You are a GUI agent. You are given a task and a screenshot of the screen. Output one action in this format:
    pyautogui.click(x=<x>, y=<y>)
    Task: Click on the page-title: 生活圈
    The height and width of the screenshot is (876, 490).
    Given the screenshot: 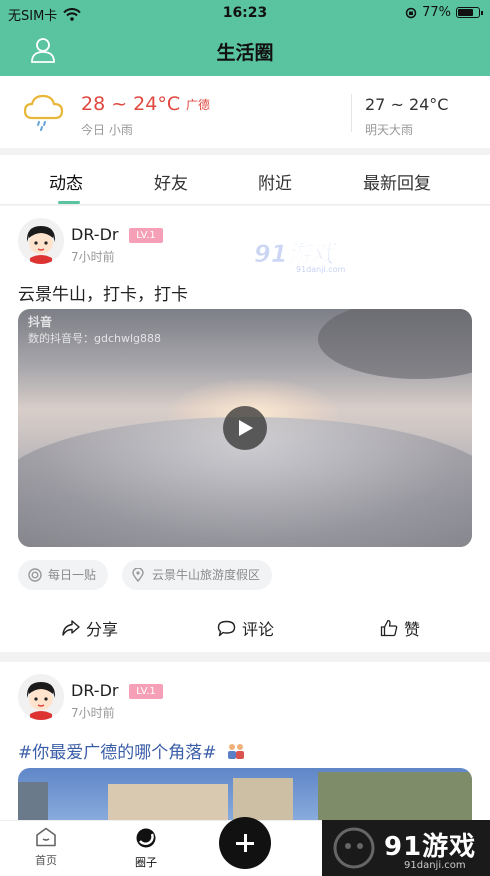 What is the action you would take?
    pyautogui.click(x=245, y=53)
    